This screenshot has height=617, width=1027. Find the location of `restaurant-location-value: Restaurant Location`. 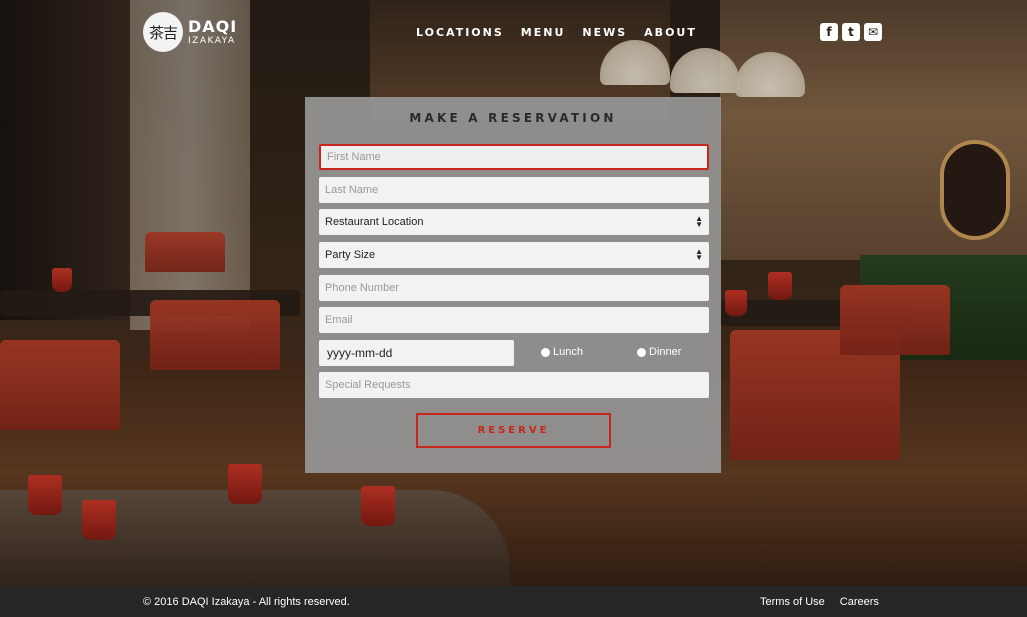

restaurant-location-value: Restaurant Location is located at coordinates (374, 222).